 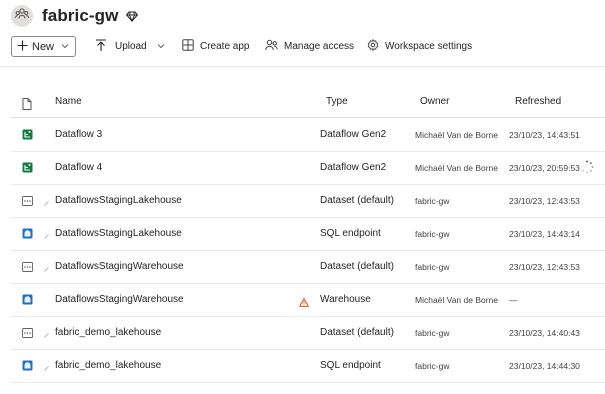 I want to click on warning-icon, so click(x=304, y=303).